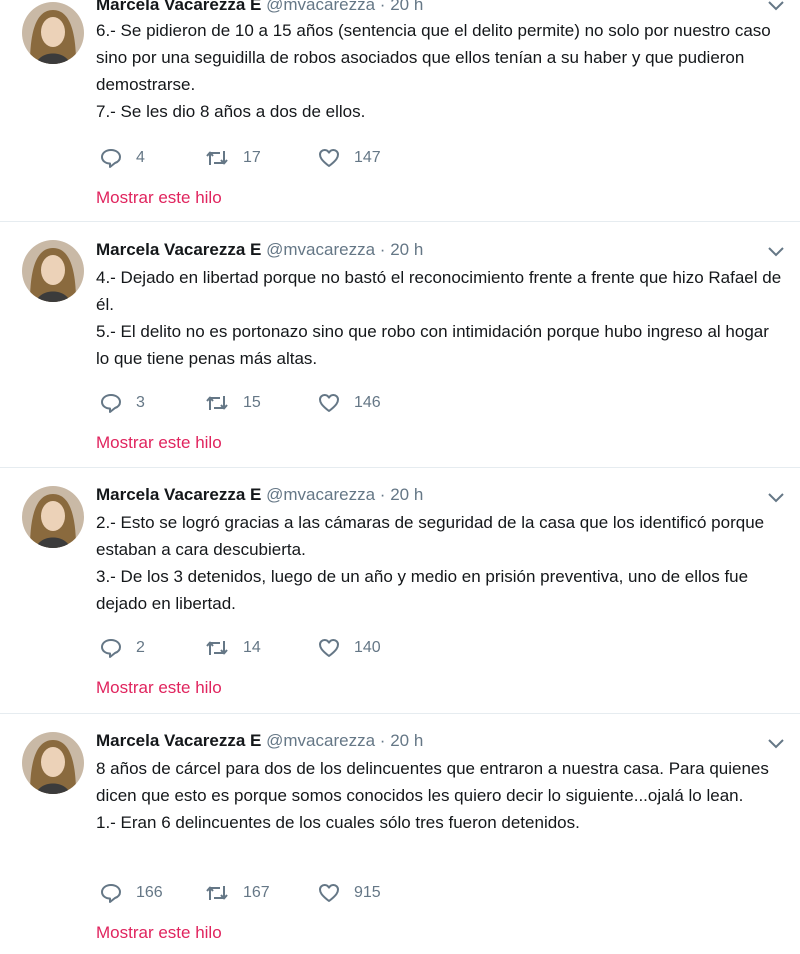 This screenshot has width=800, height=954. What do you see at coordinates (149, 892) in the screenshot?
I see `reply-count: 166` at bounding box center [149, 892].